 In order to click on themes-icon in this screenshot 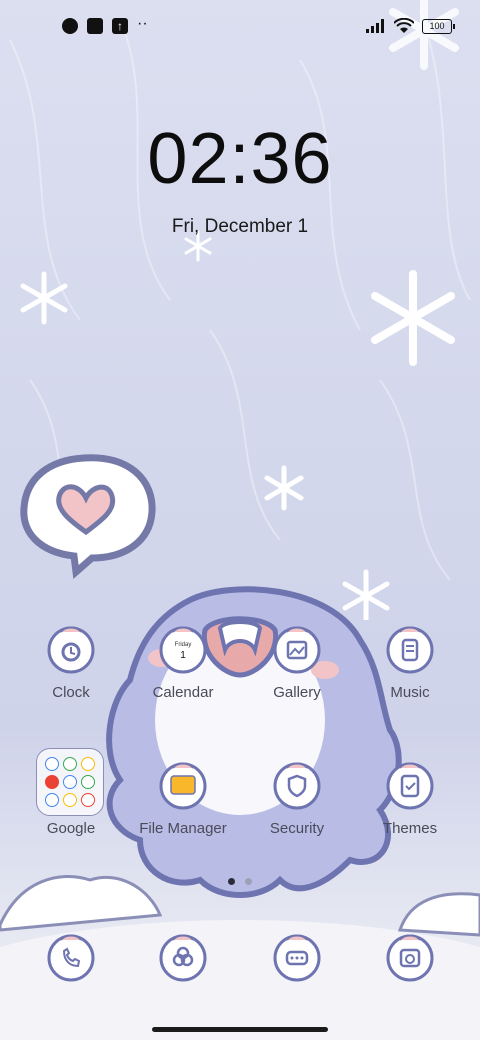, I will do `click(410, 786)`.